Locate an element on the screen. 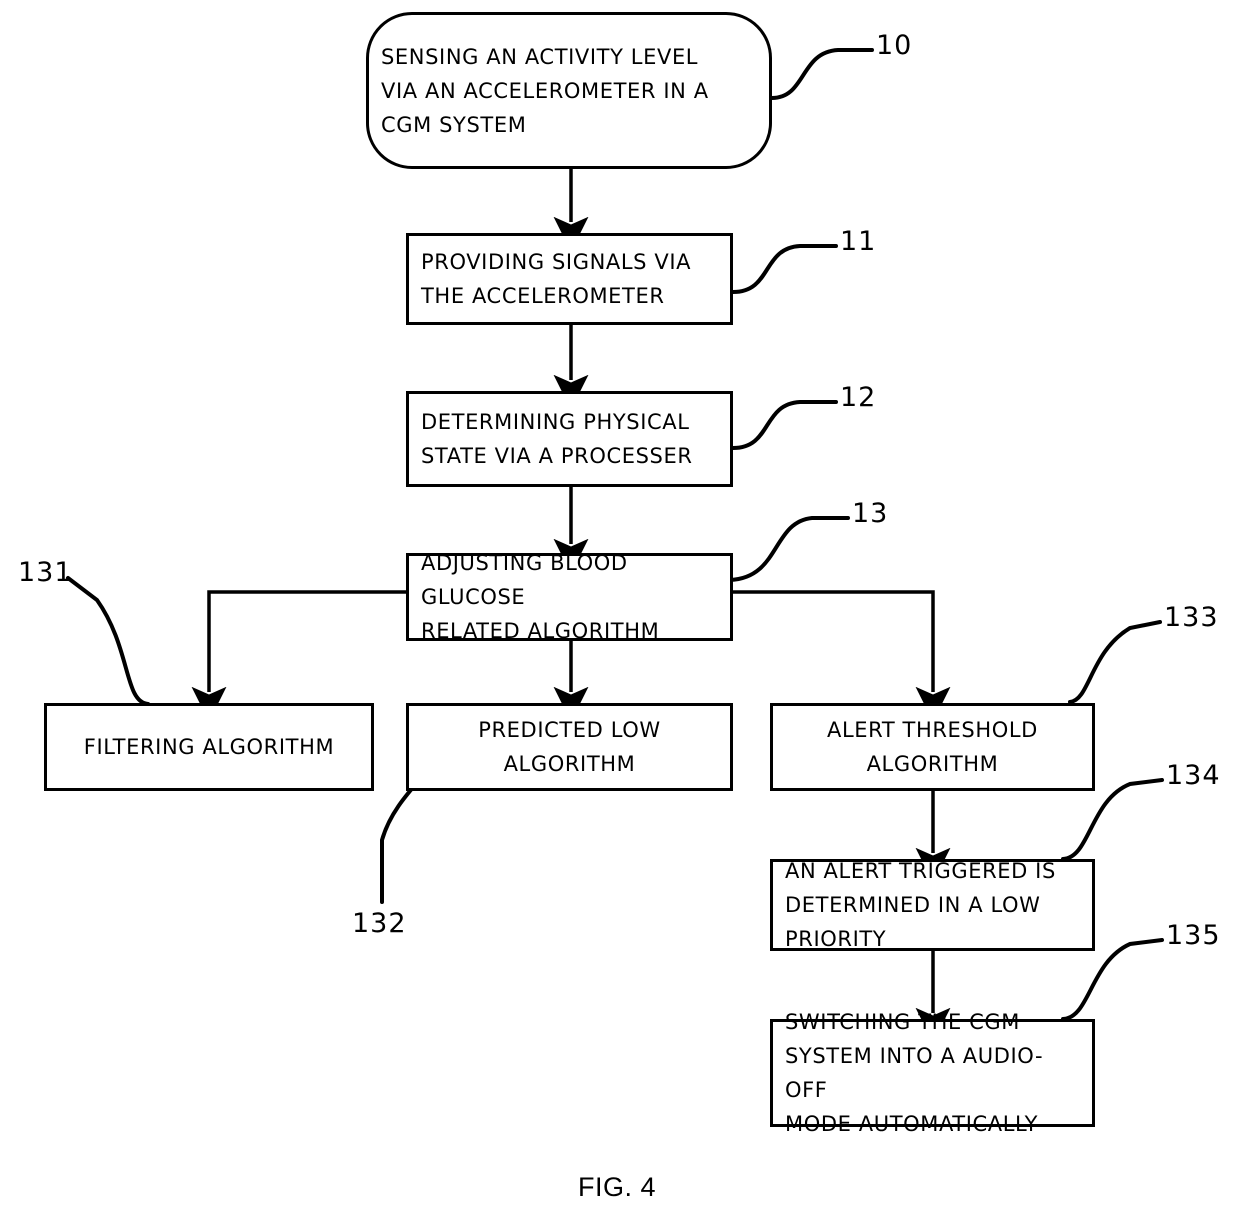 The height and width of the screenshot is (1221, 1240). reference-numeral-10: 10 is located at coordinates (894, 45).